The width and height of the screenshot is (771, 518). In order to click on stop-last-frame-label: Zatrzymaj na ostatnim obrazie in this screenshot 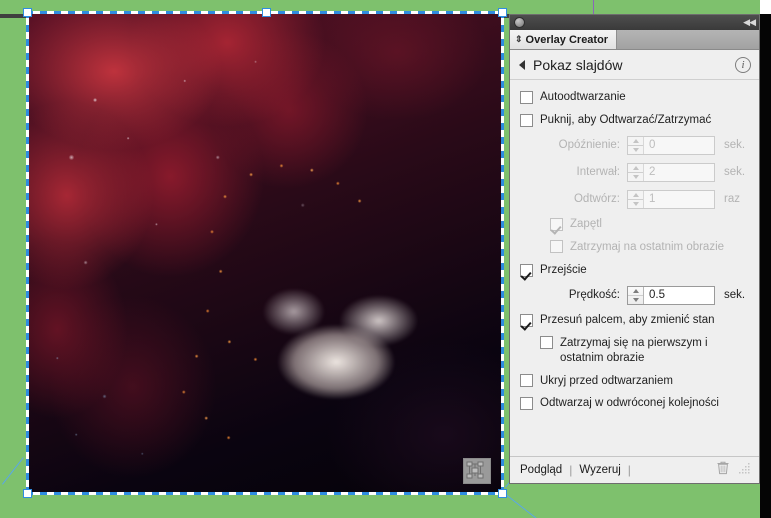, I will do `click(647, 246)`.